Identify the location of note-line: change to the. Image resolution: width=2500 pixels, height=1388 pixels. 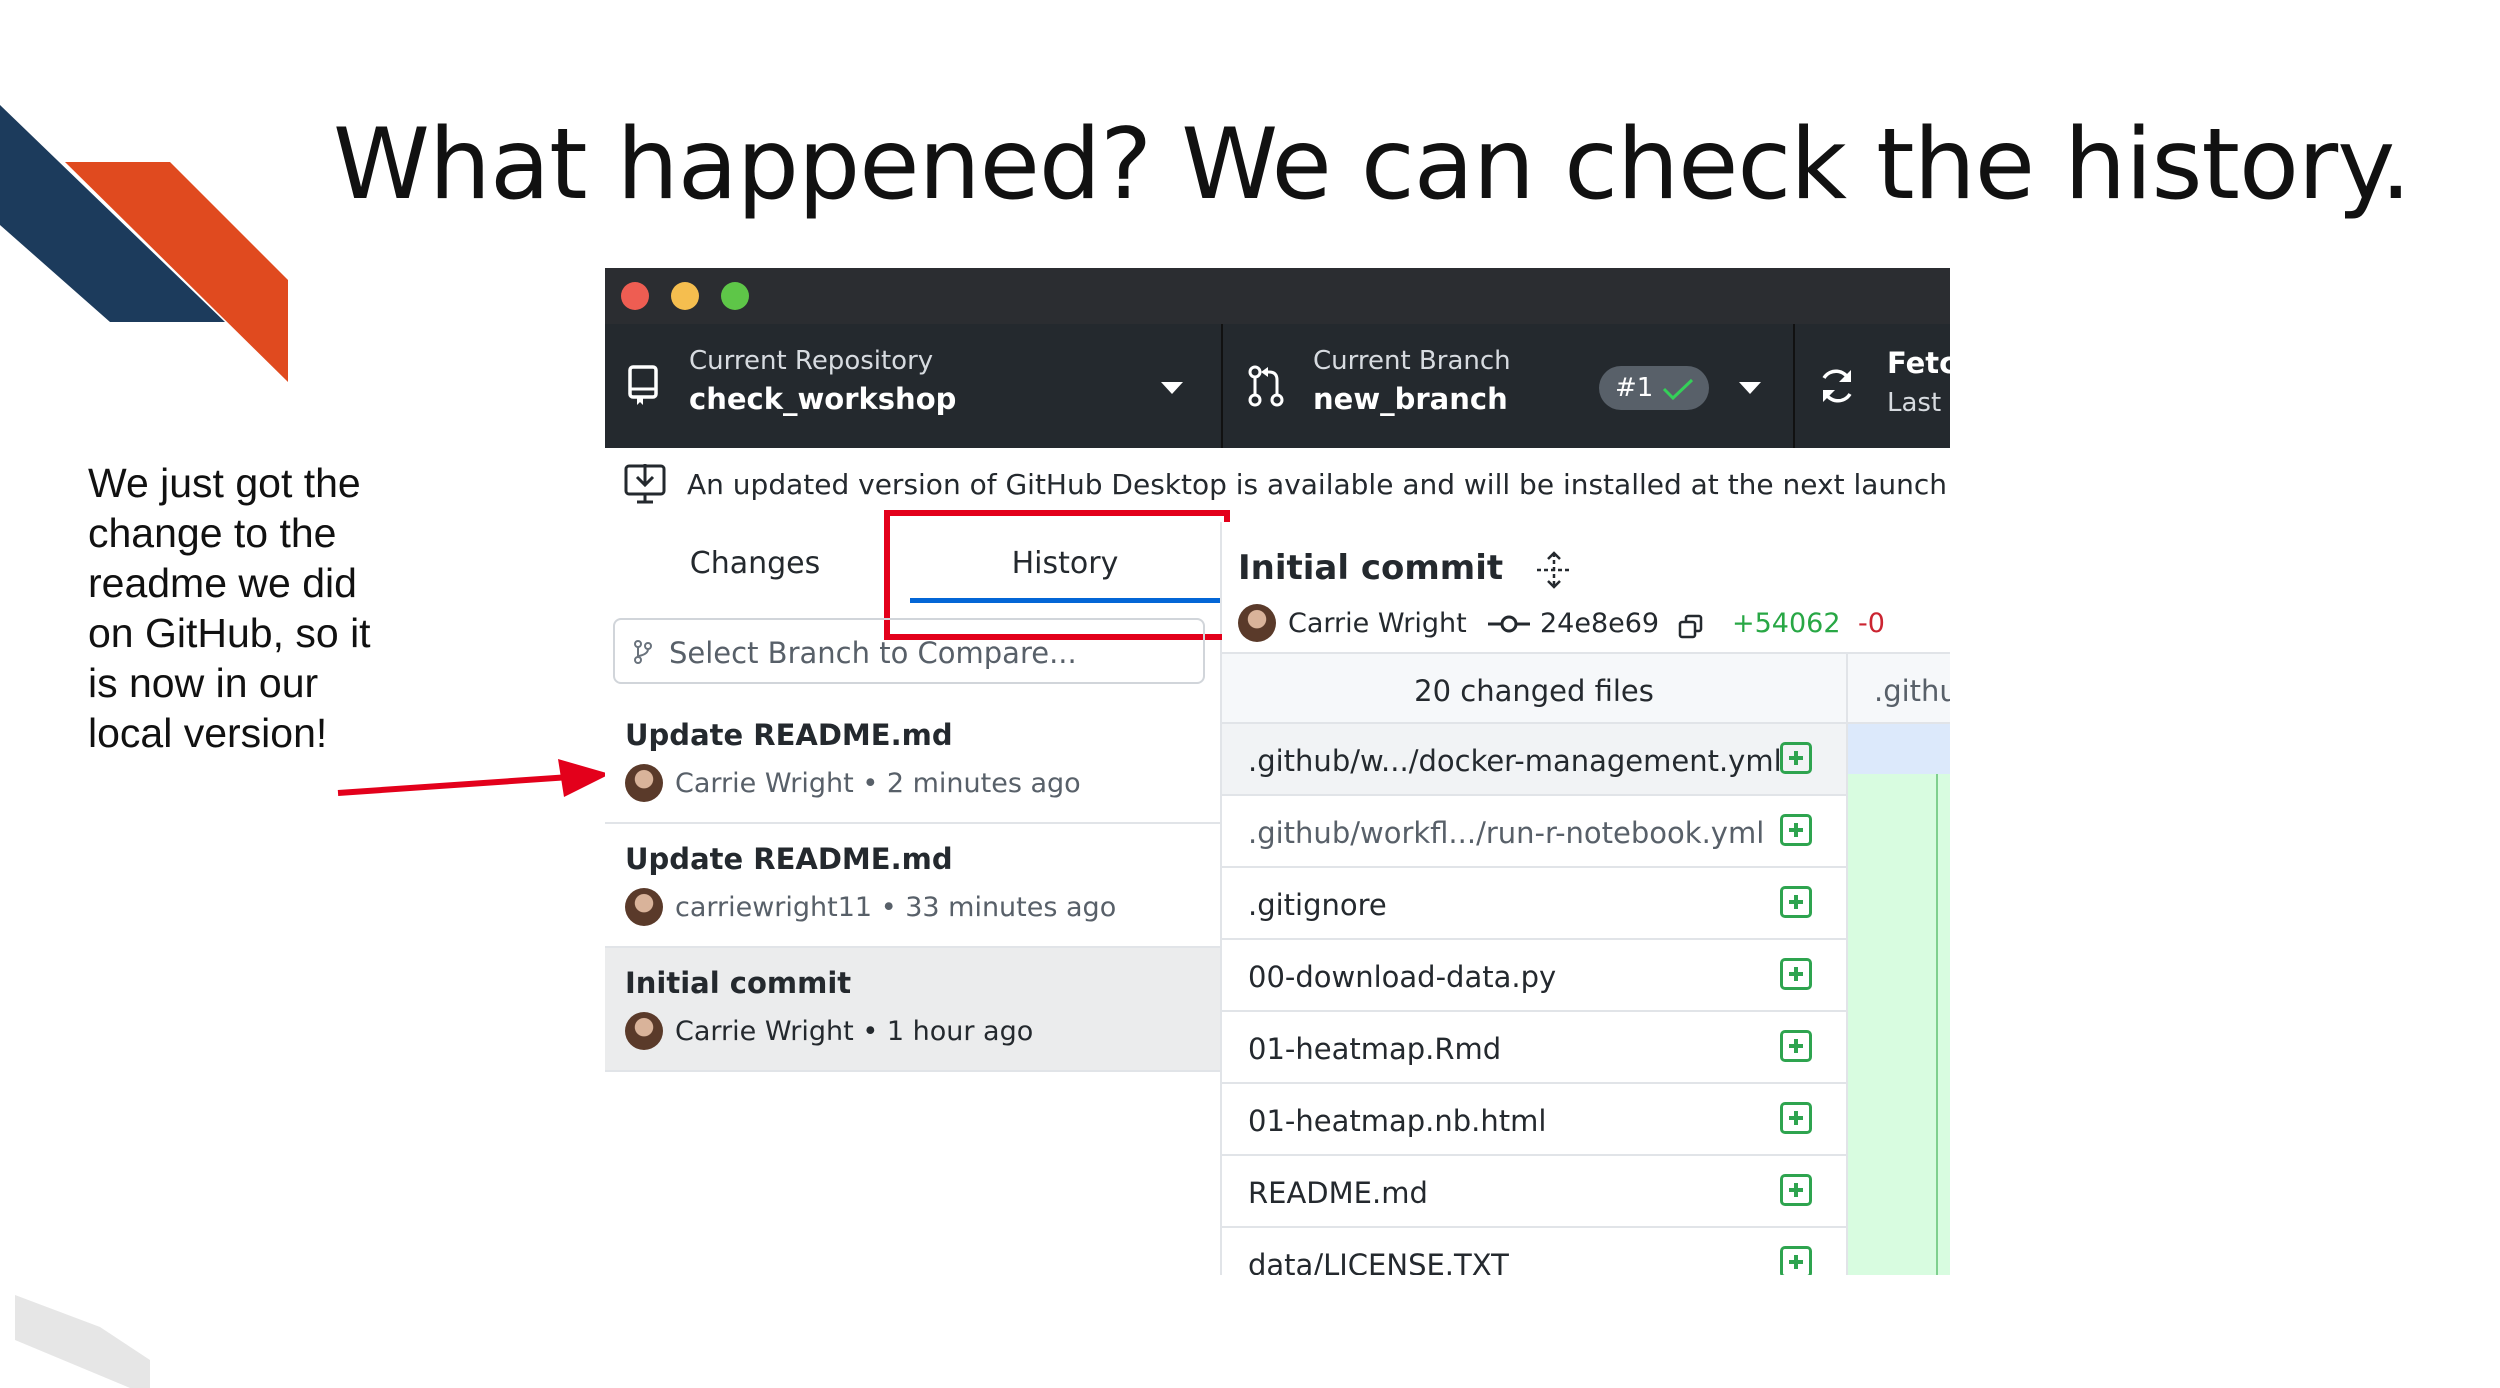
(212, 533).